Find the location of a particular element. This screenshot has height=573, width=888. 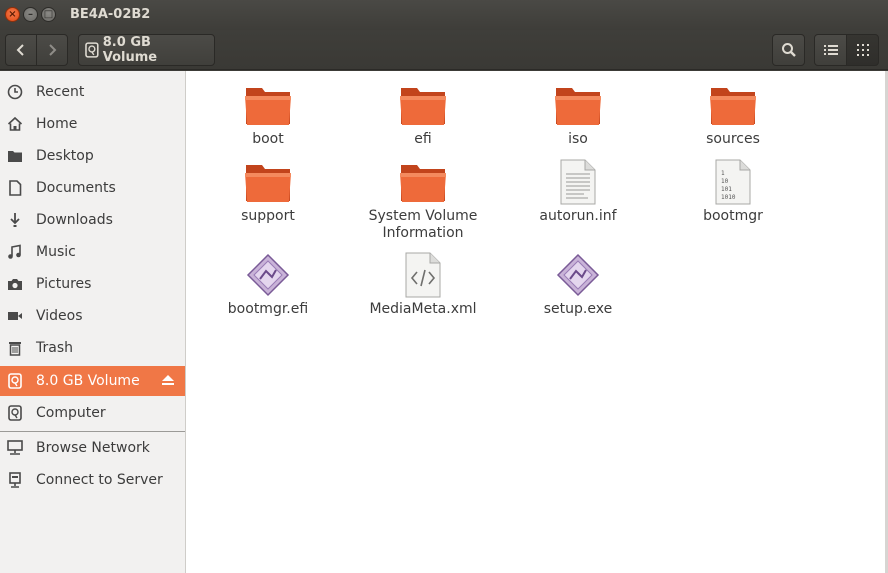

sidebar-item-label: 8.0 GB Volume is located at coordinates (88, 381).